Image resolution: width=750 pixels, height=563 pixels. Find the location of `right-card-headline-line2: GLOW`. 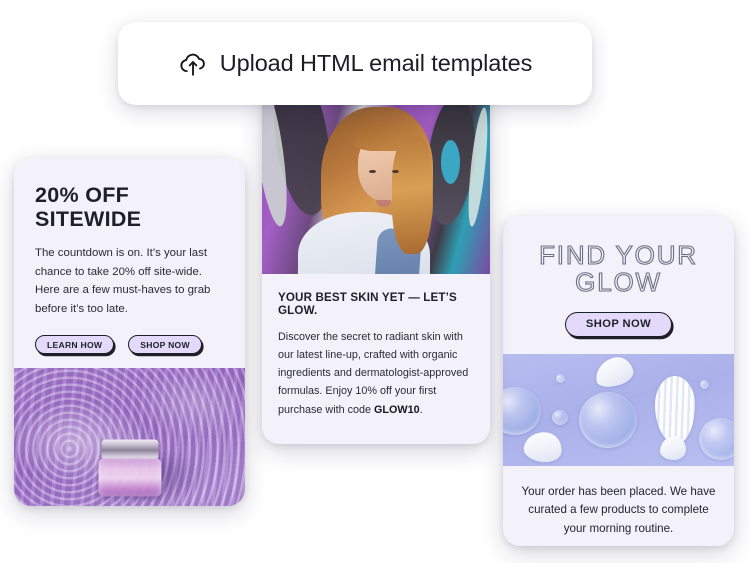

right-card-headline-line2: GLOW is located at coordinates (618, 281).